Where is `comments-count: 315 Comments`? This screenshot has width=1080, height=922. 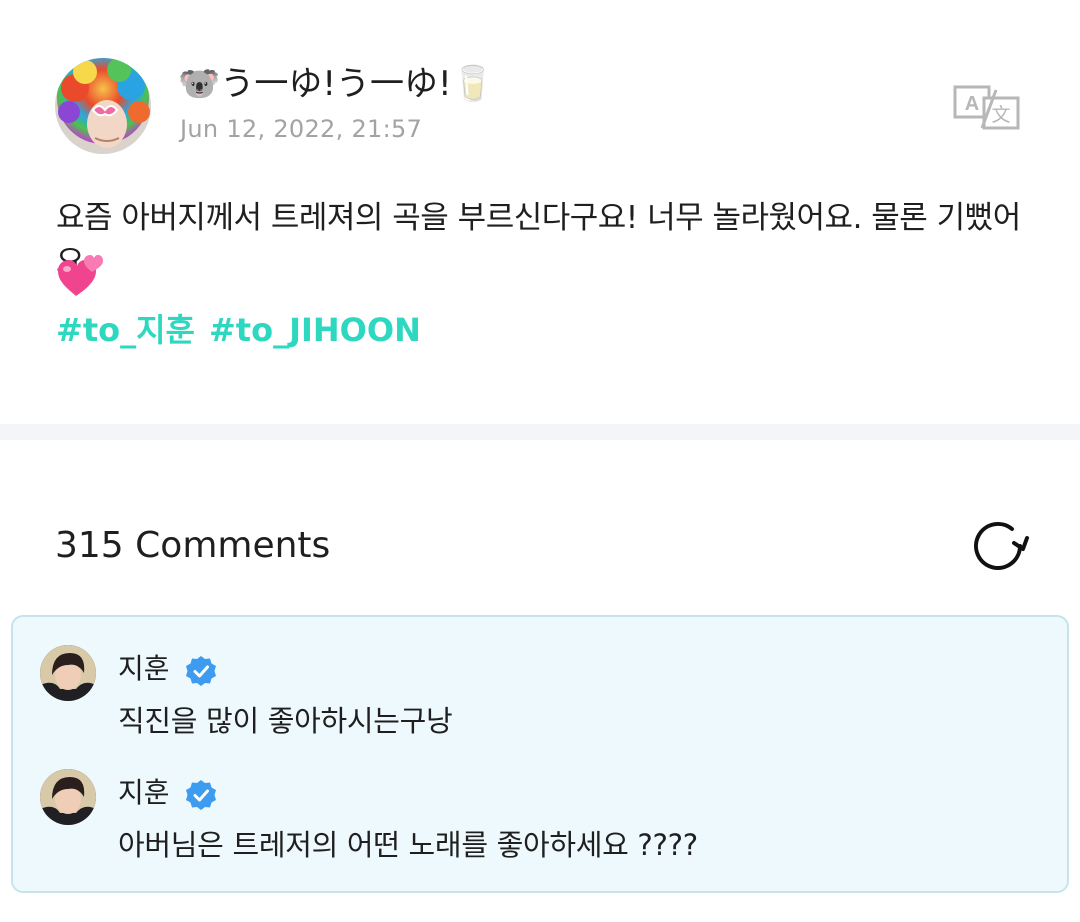
comments-count: 315 Comments is located at coordinates (193, 545).